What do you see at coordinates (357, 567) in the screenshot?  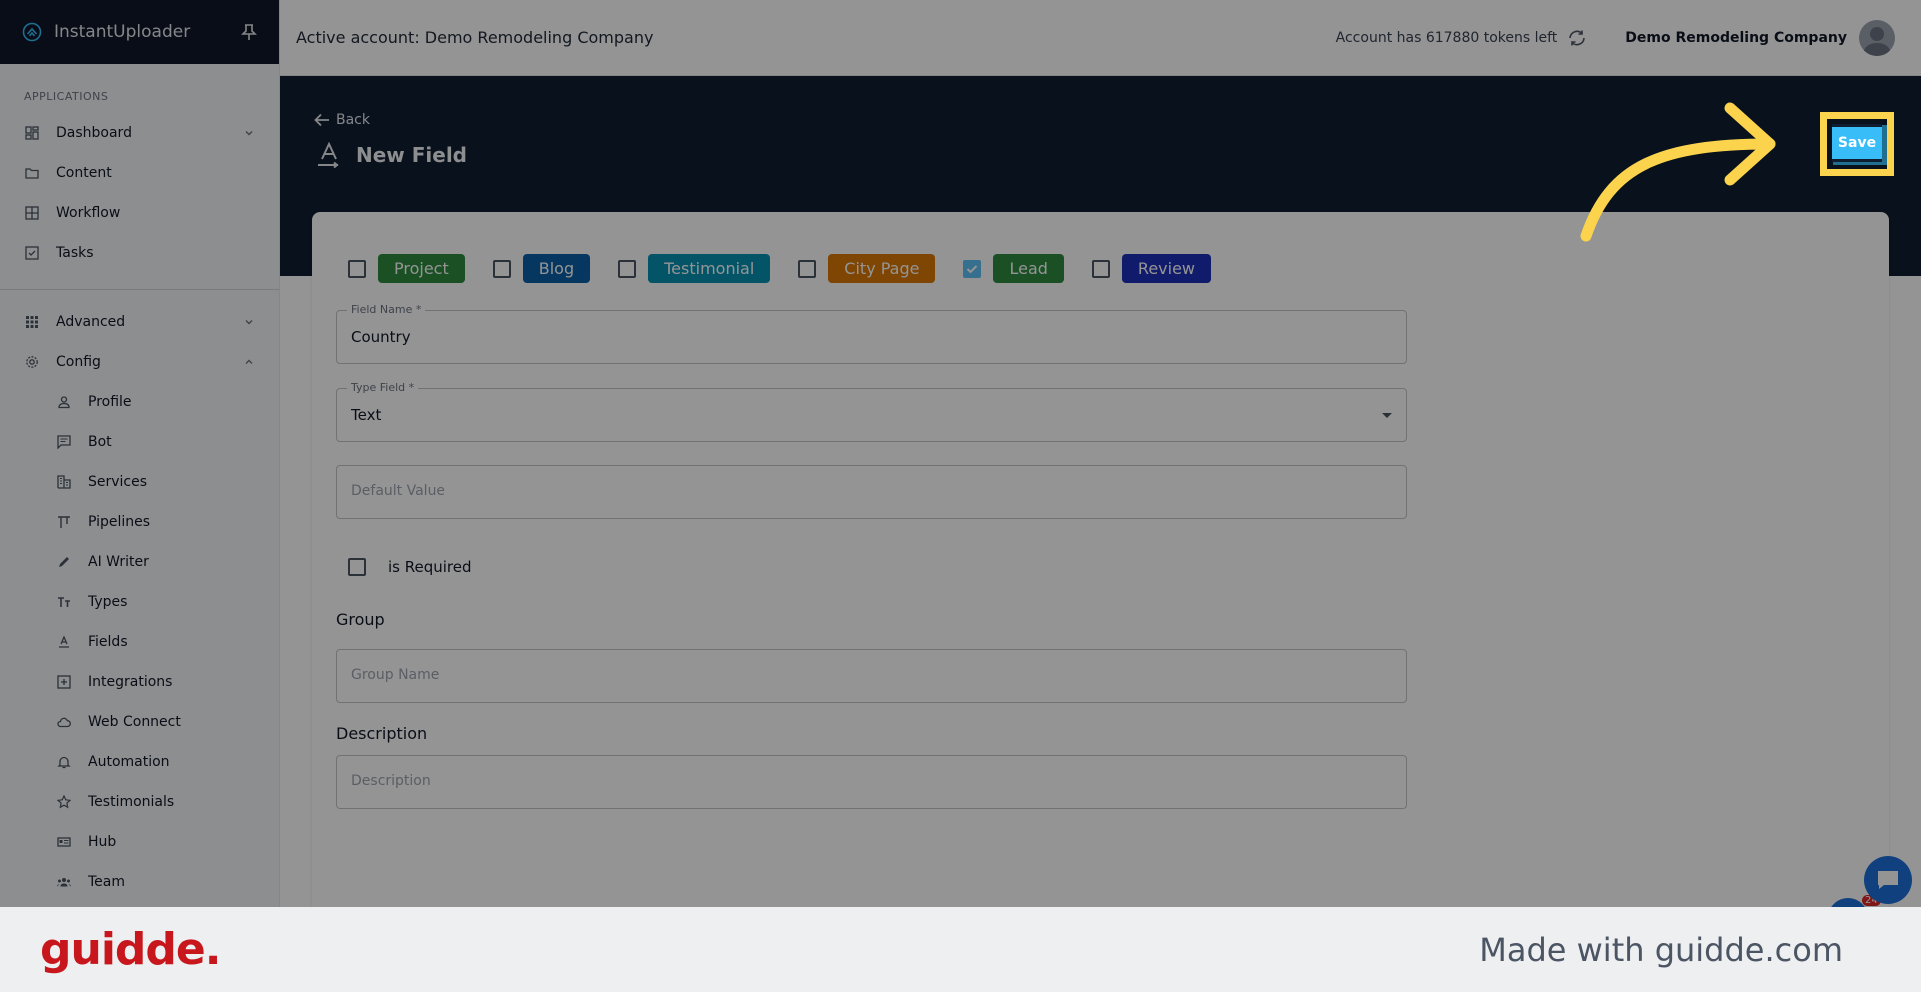 I see `is-required-checkbox` at bounding box center [357, 567].